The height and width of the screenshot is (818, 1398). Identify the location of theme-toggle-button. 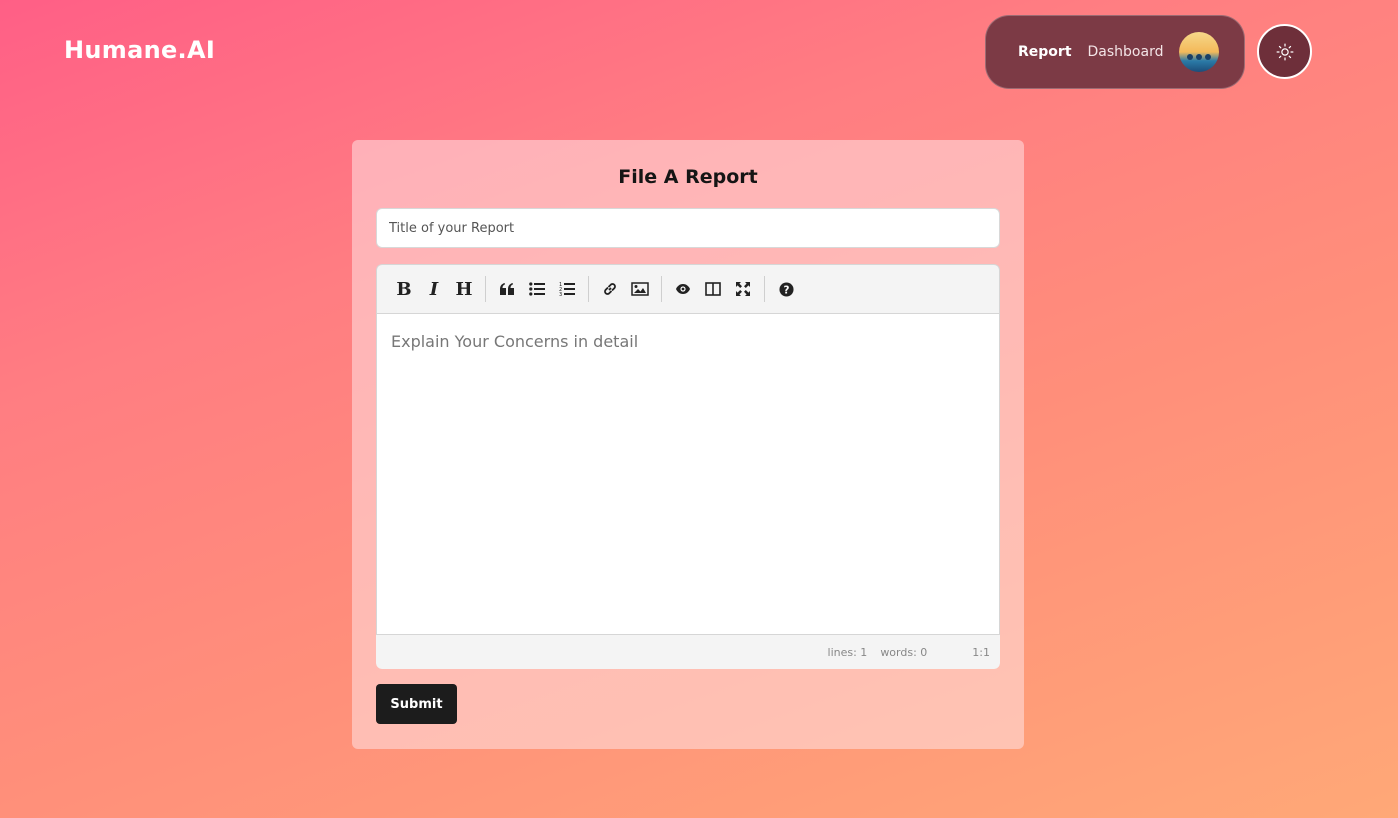
(1284, 51).